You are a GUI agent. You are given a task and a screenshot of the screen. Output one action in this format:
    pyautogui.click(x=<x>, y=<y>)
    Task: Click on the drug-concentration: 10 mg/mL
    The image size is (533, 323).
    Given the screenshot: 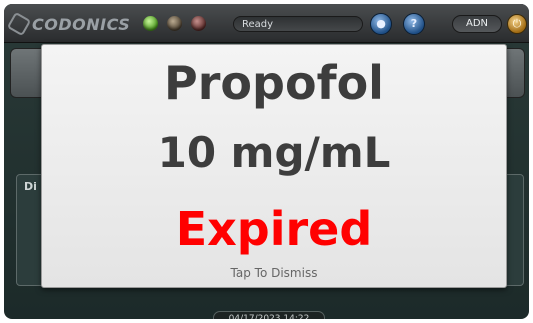 What is the action you would take?
    pyautogui.click(x=274, y=152)
    